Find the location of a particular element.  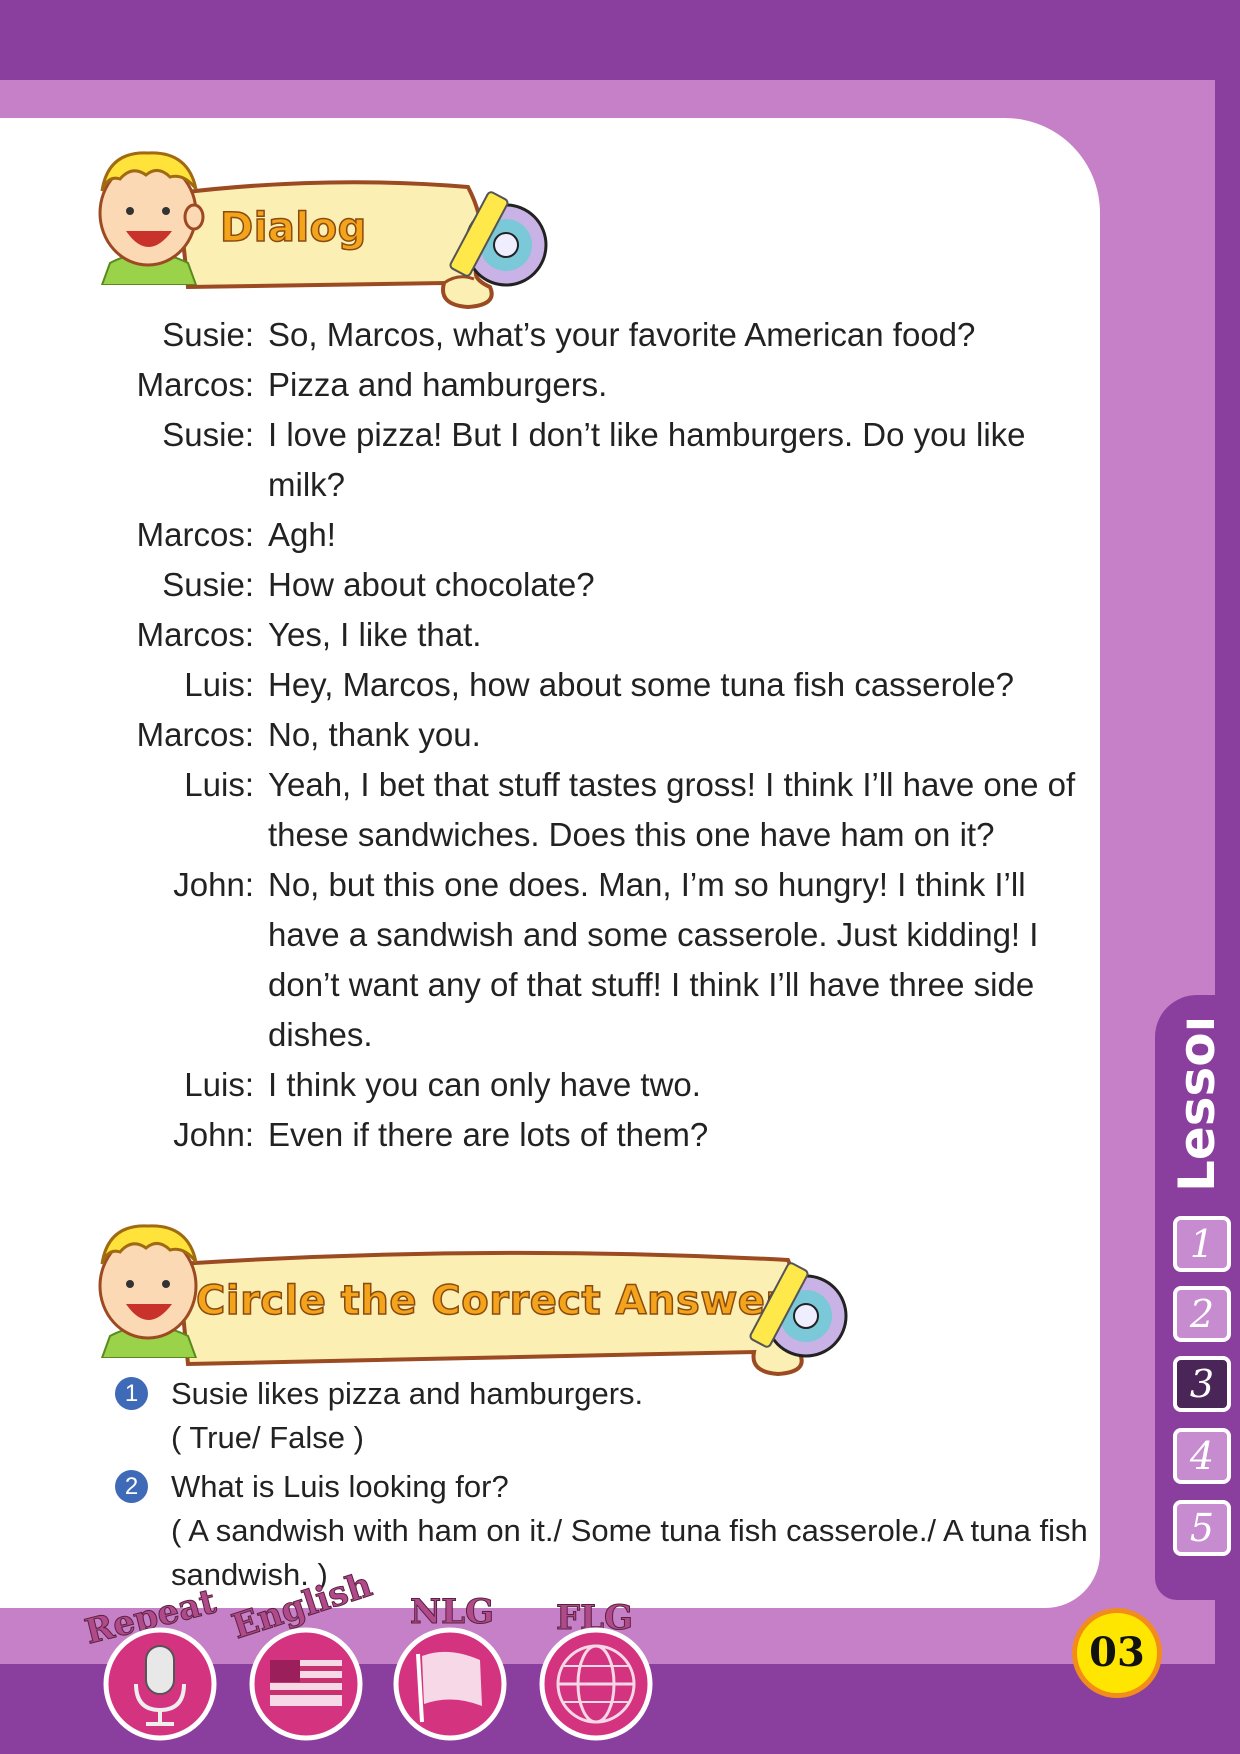

exercise-header: Circle the Correct Answer is located at coordinates (478, 1298).